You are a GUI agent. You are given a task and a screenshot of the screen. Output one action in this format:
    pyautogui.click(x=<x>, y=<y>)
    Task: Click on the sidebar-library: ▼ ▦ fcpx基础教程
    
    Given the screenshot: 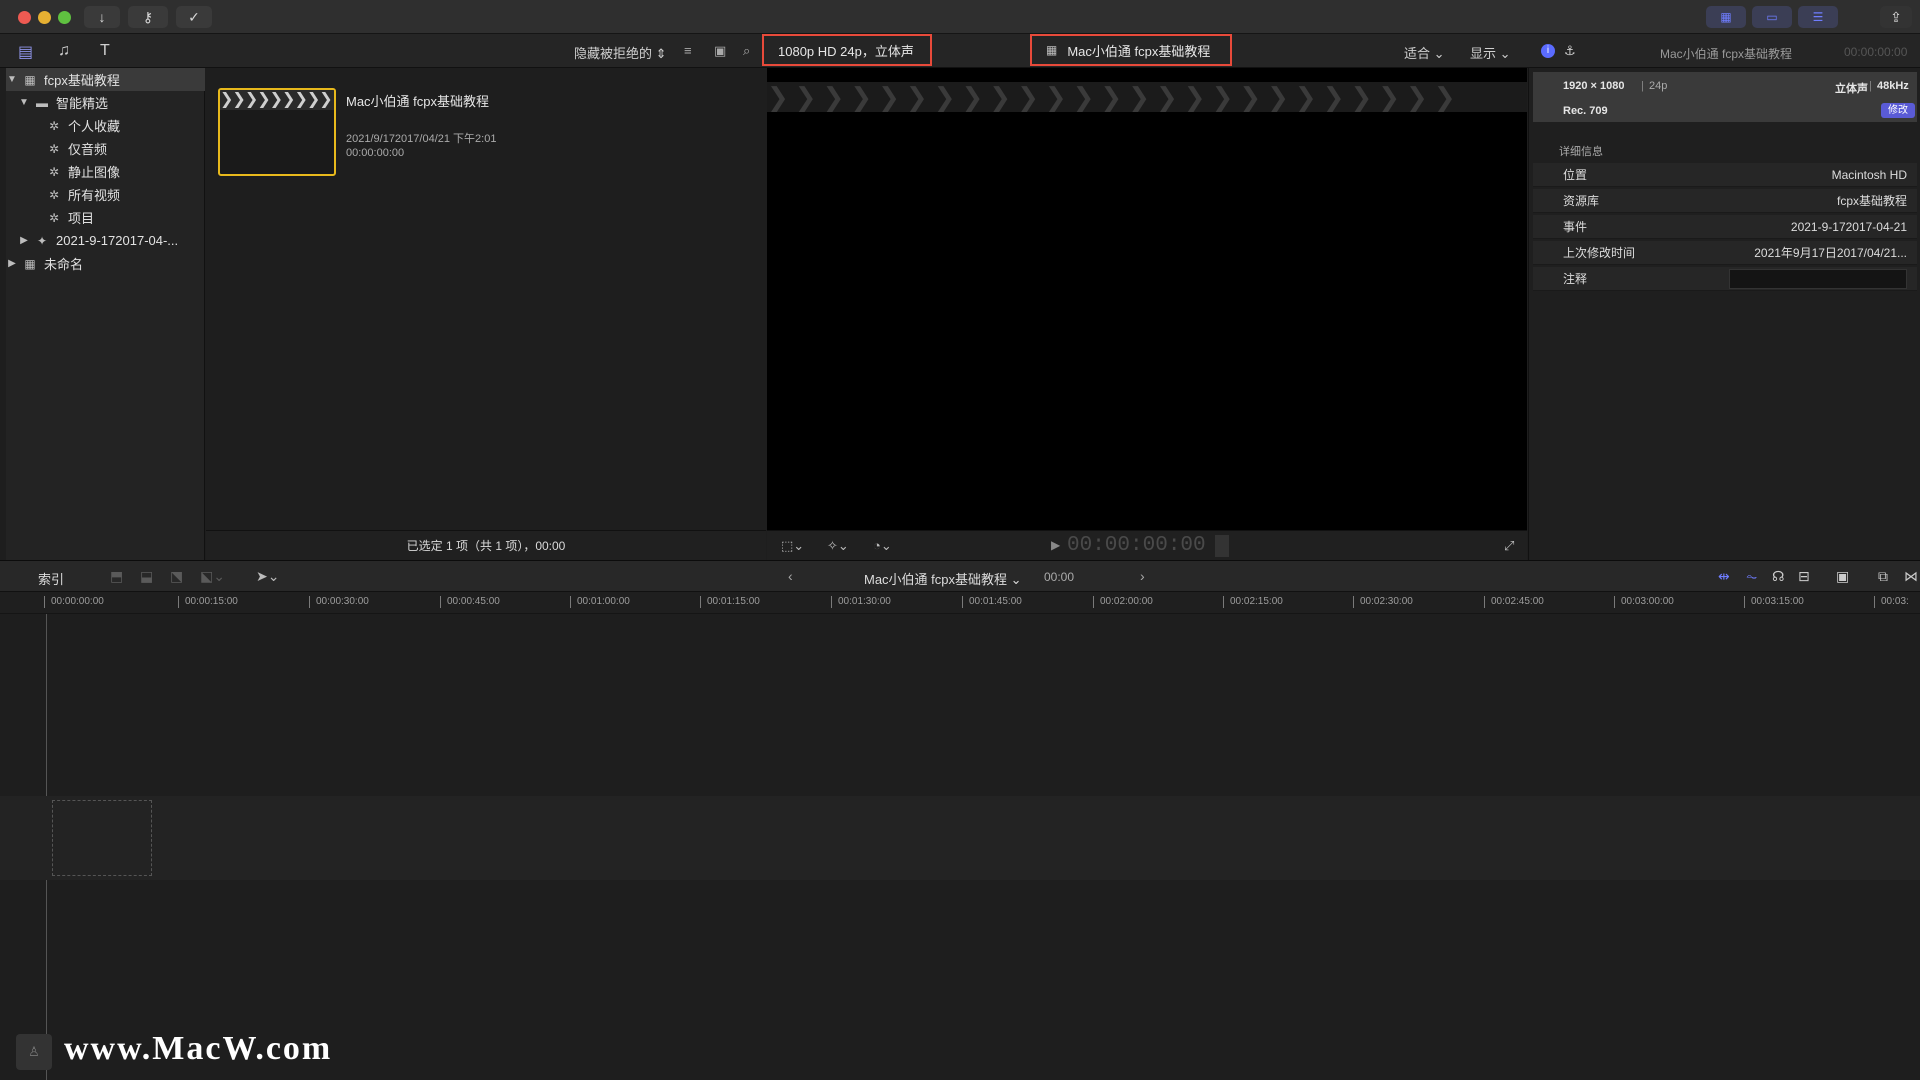 What is the action you would take?
    pyautogui.click(x=105, y=79)
    